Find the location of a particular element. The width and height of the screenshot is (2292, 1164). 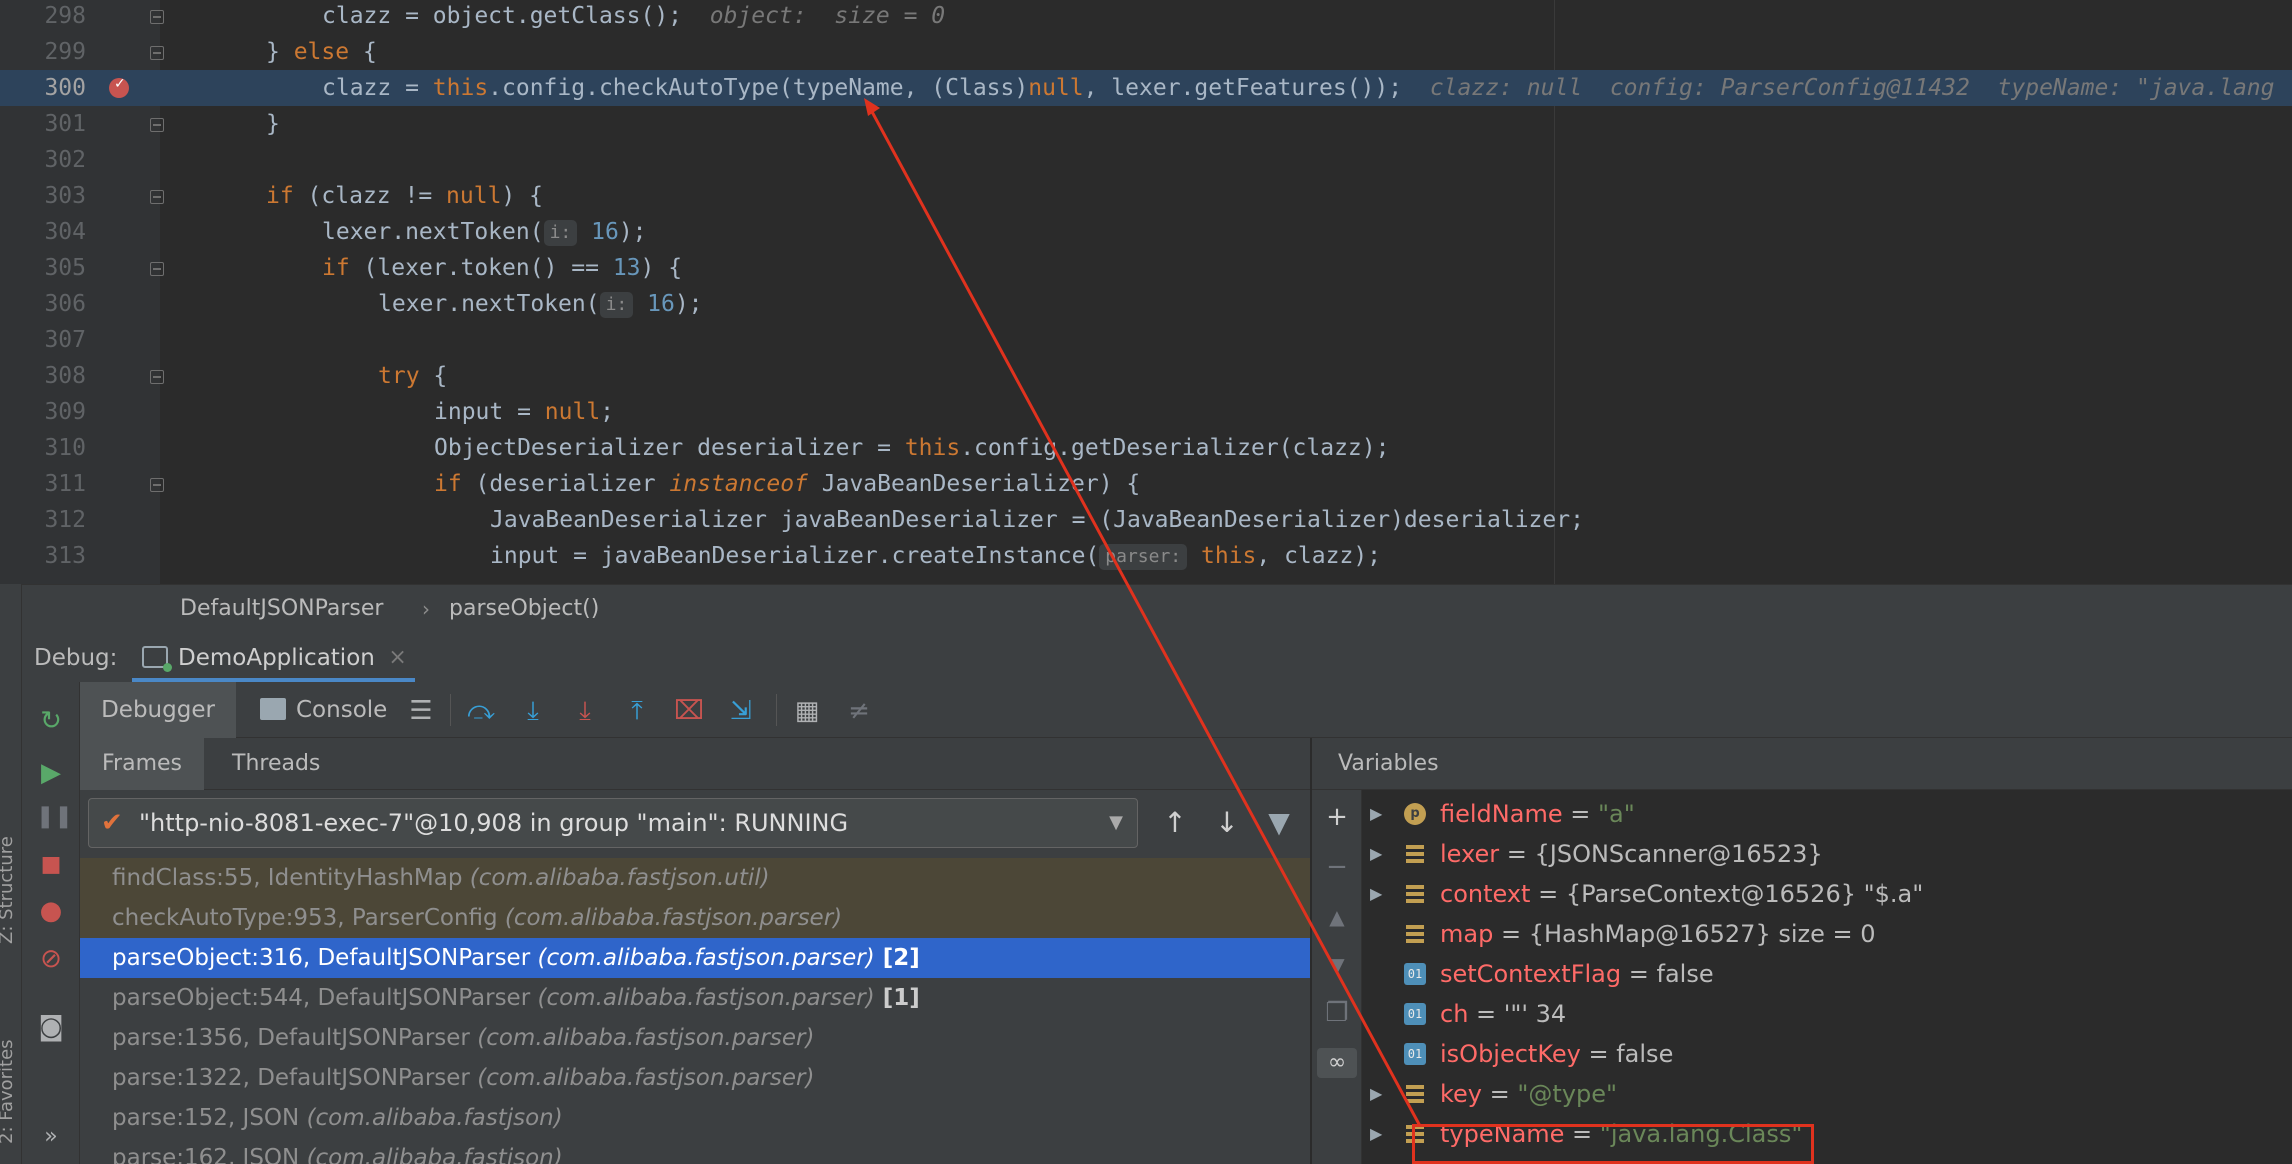

tab-threads: Threads is located at coordinates (276, 764).